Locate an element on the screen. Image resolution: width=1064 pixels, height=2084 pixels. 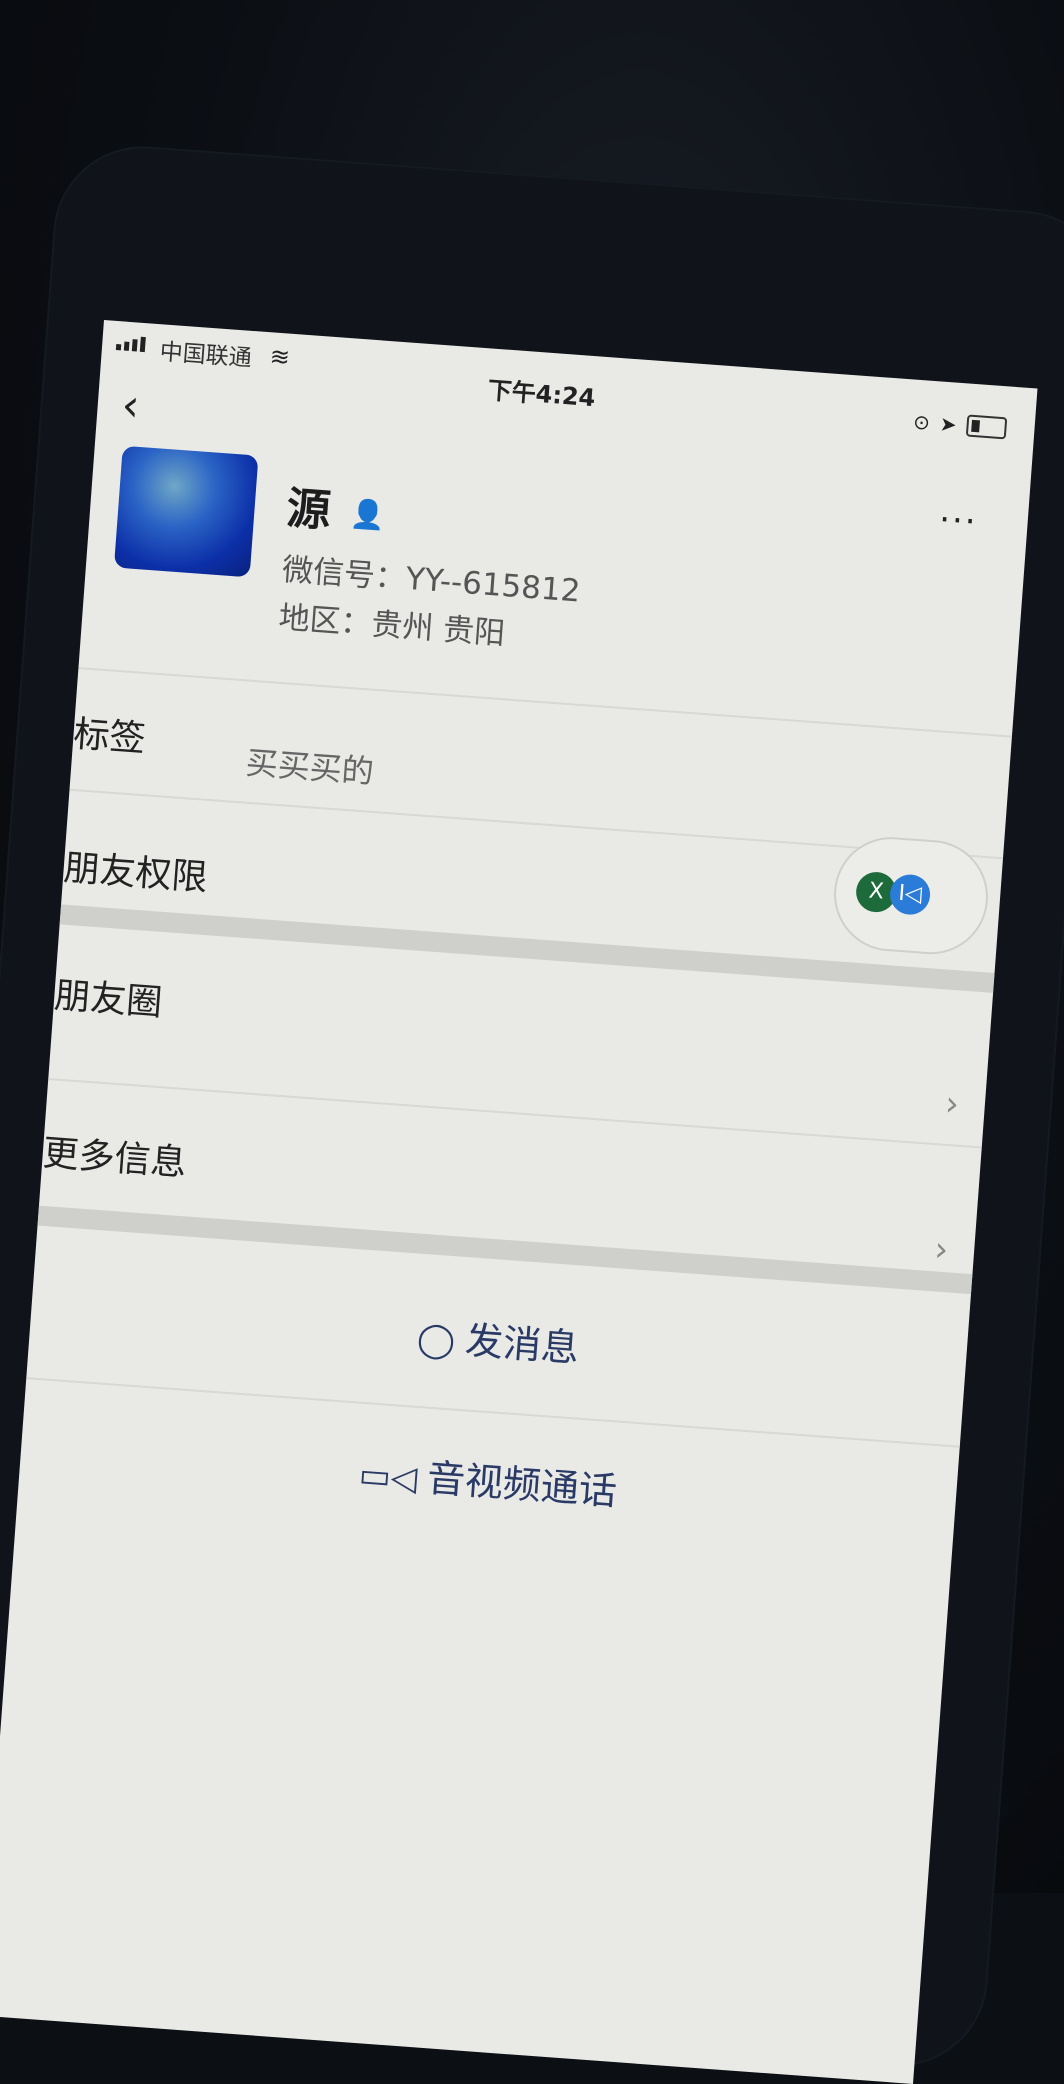
person-icon: 👤 is located at coordinates (368, 514).